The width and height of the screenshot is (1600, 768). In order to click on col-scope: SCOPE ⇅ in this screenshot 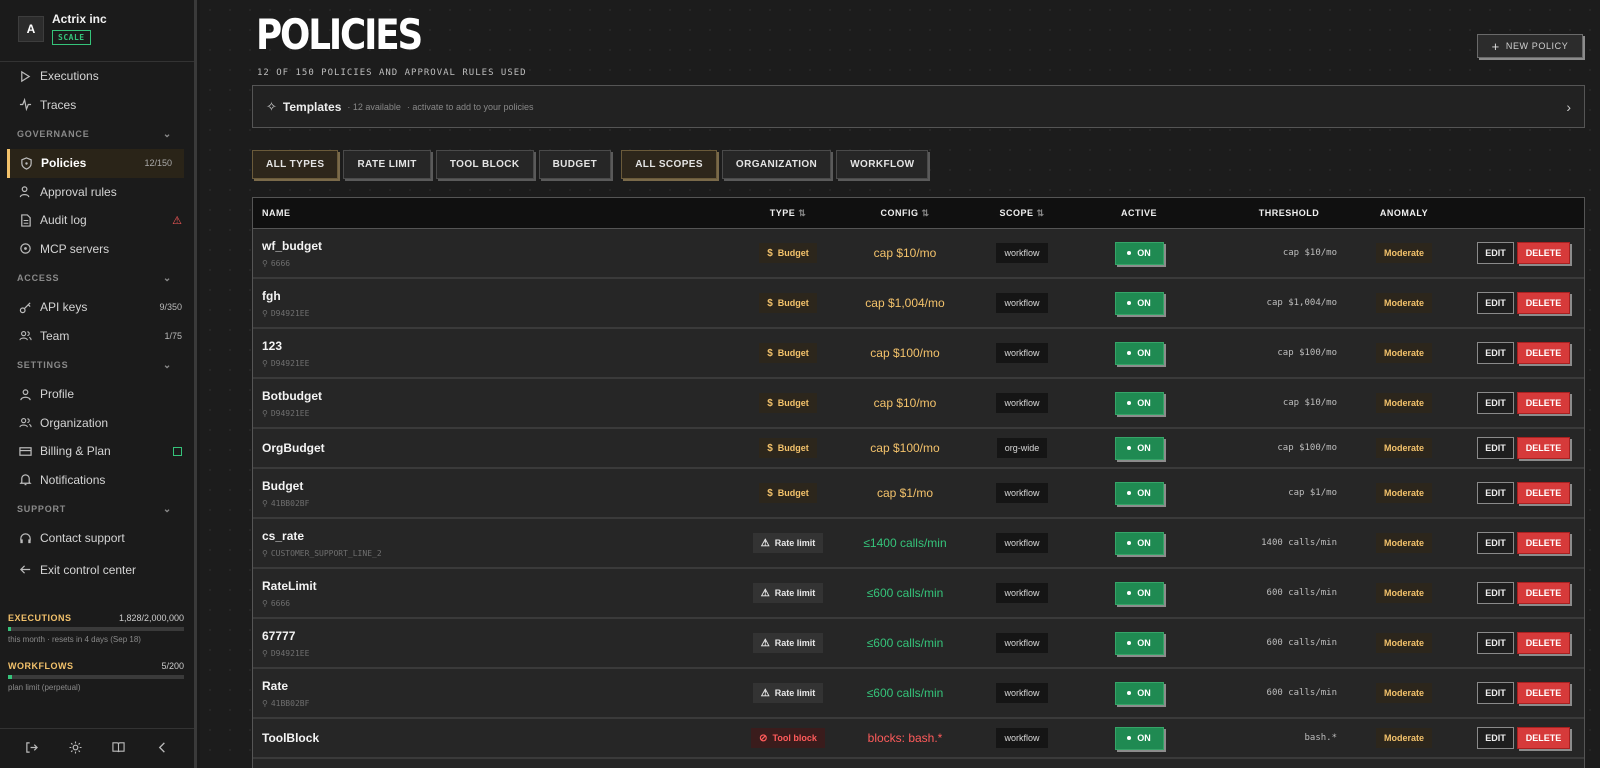, I will do `click(1022, 213)`.